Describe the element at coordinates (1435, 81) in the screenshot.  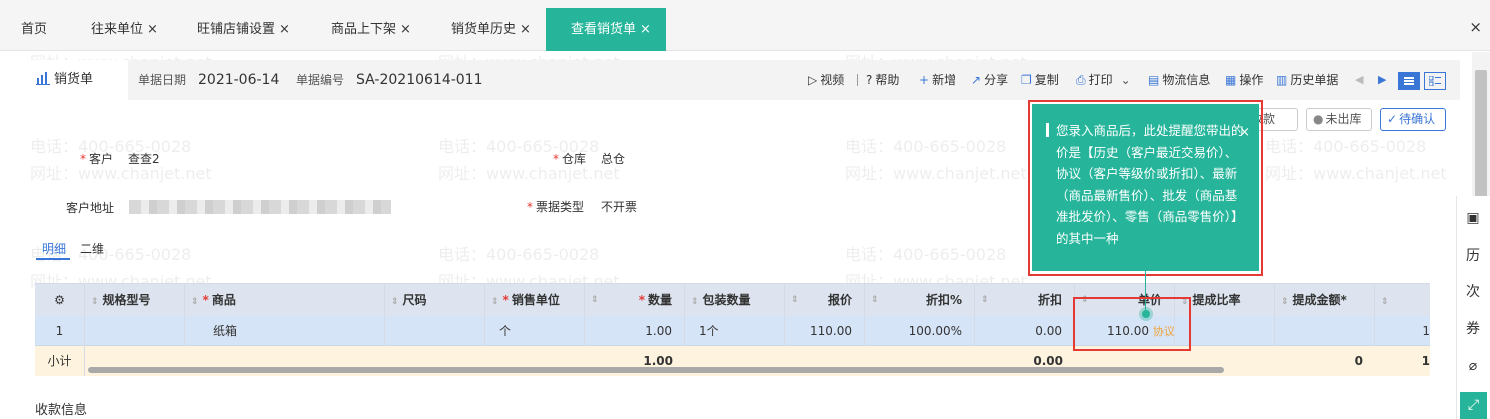
I see `card-view-toggle` at that location.